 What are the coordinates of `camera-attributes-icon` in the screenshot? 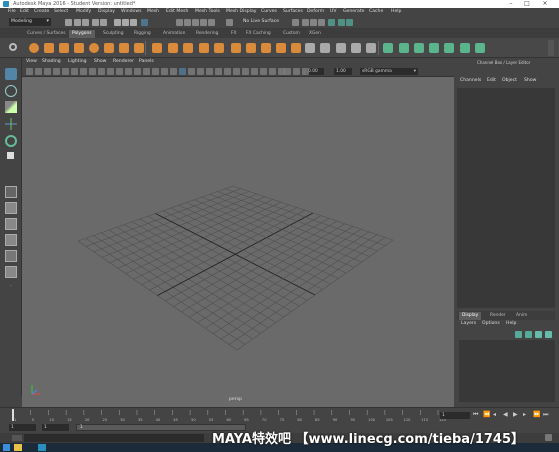 It's located at (47, 71).